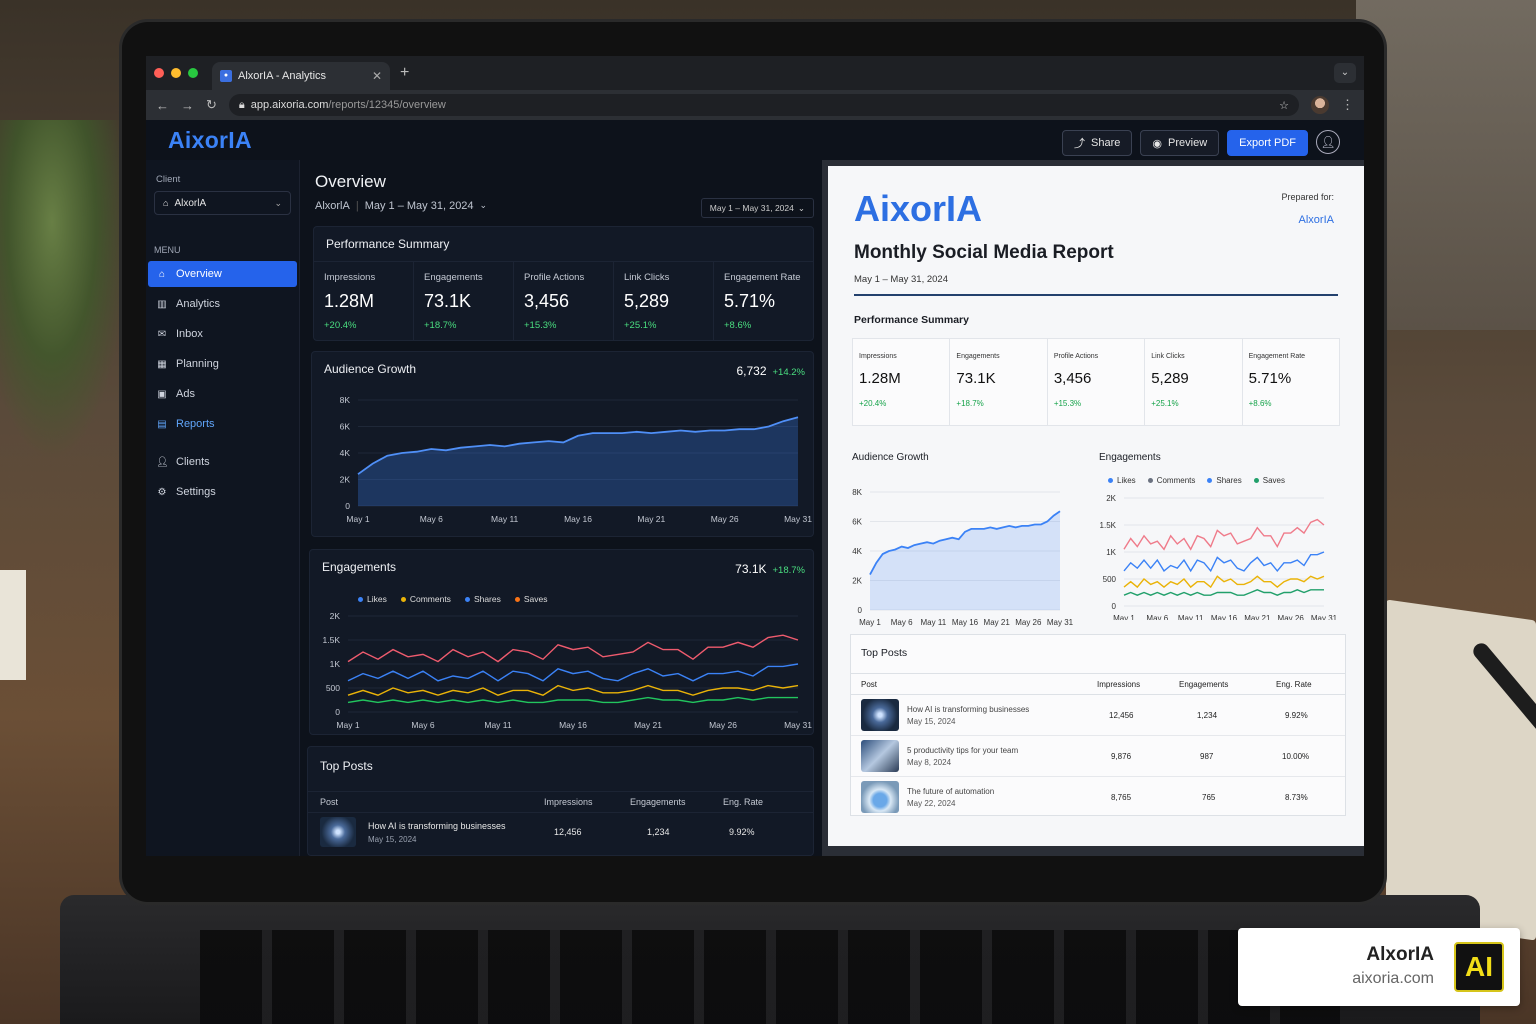 The image size is (1536, 1024). I want to click on legend-label: Likes, so click(1126, 480).